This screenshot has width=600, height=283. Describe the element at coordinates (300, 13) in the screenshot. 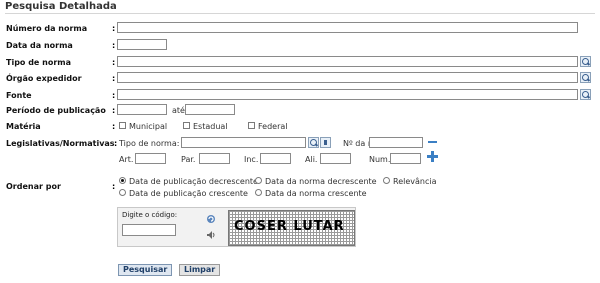

I see `title-divider` at that location.